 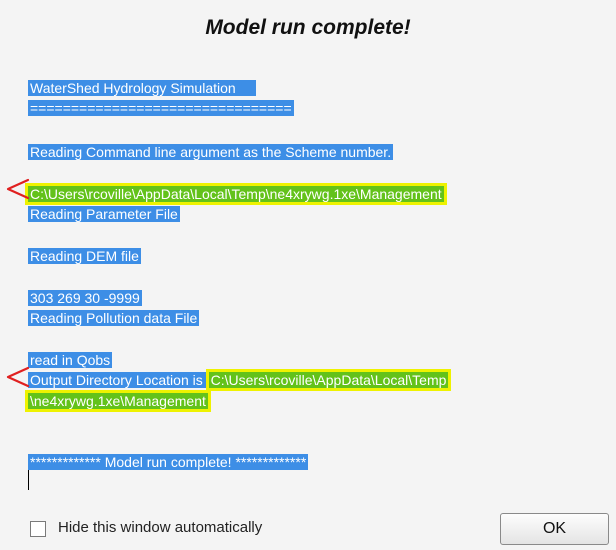 I want to click on log-text: 303 269 30 -9999, so click(x=85, y=298).